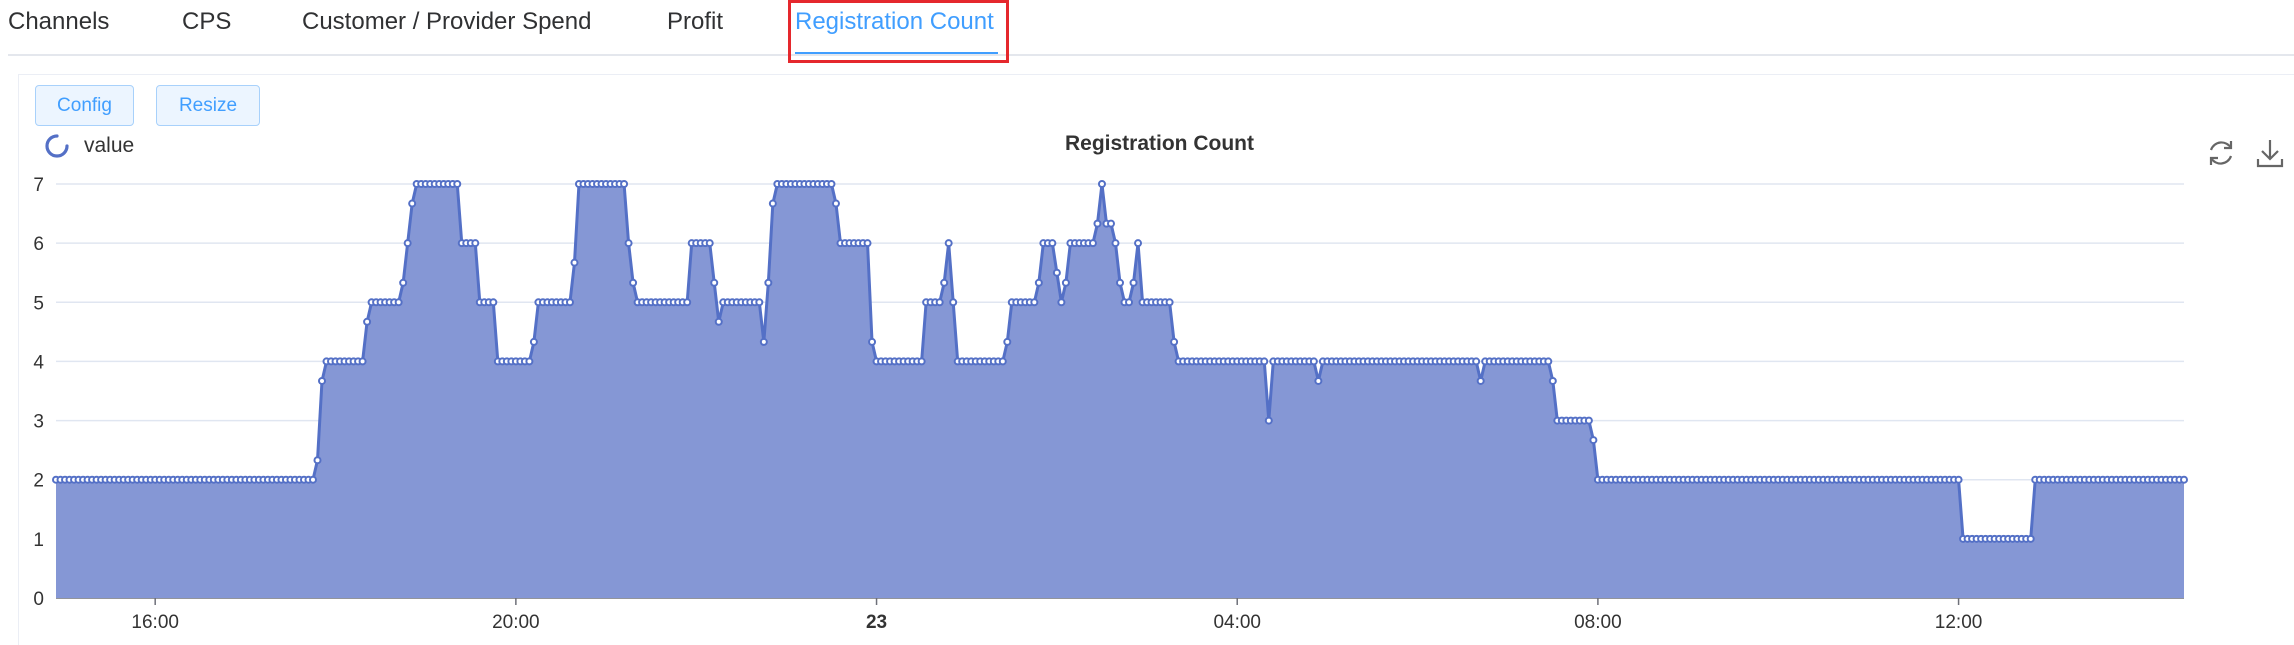 This screenshot has height=645, width=2294. Describe the element at coordinates (38, 303) in the screenshot. I see `y-tick-label: 5` at that location.